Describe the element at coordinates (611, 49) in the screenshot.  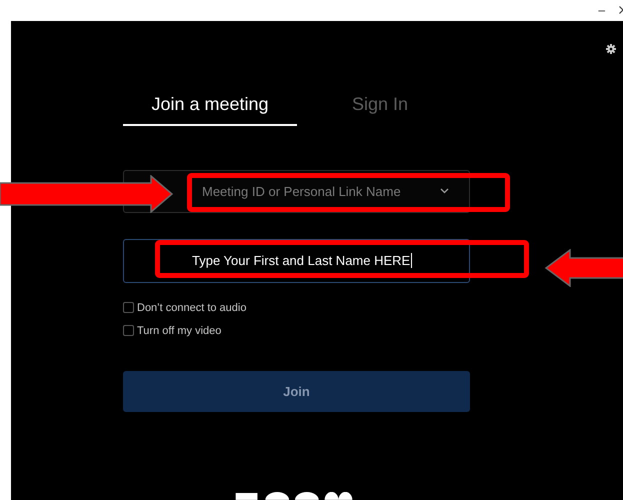
I see `settings-icon` at that location.